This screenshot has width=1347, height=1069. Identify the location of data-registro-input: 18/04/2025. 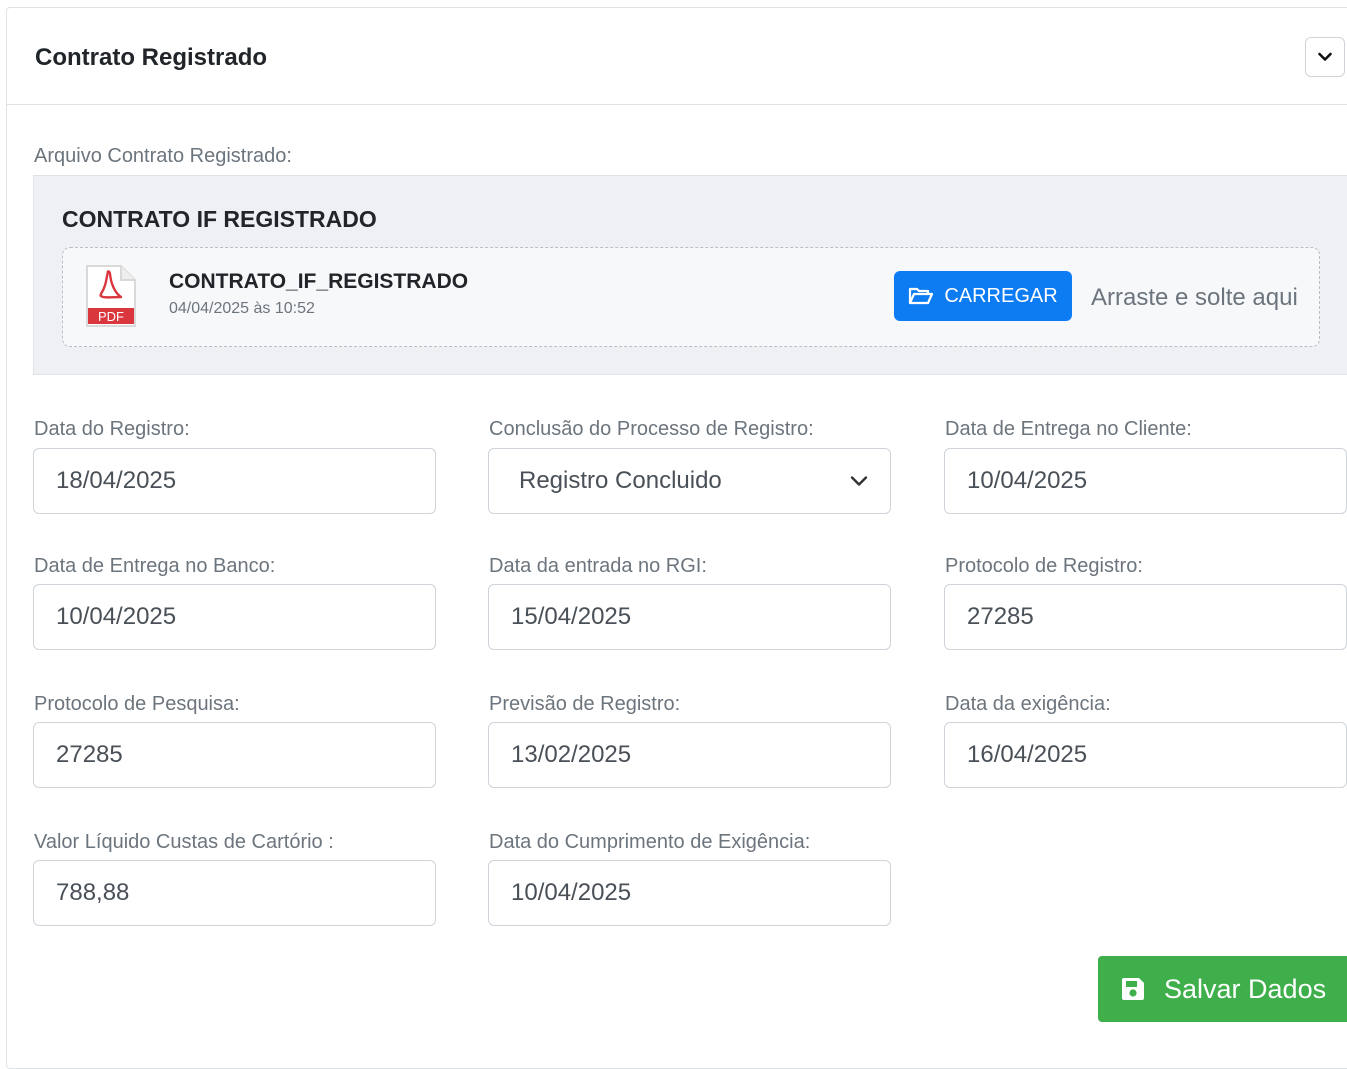
(234, 481).